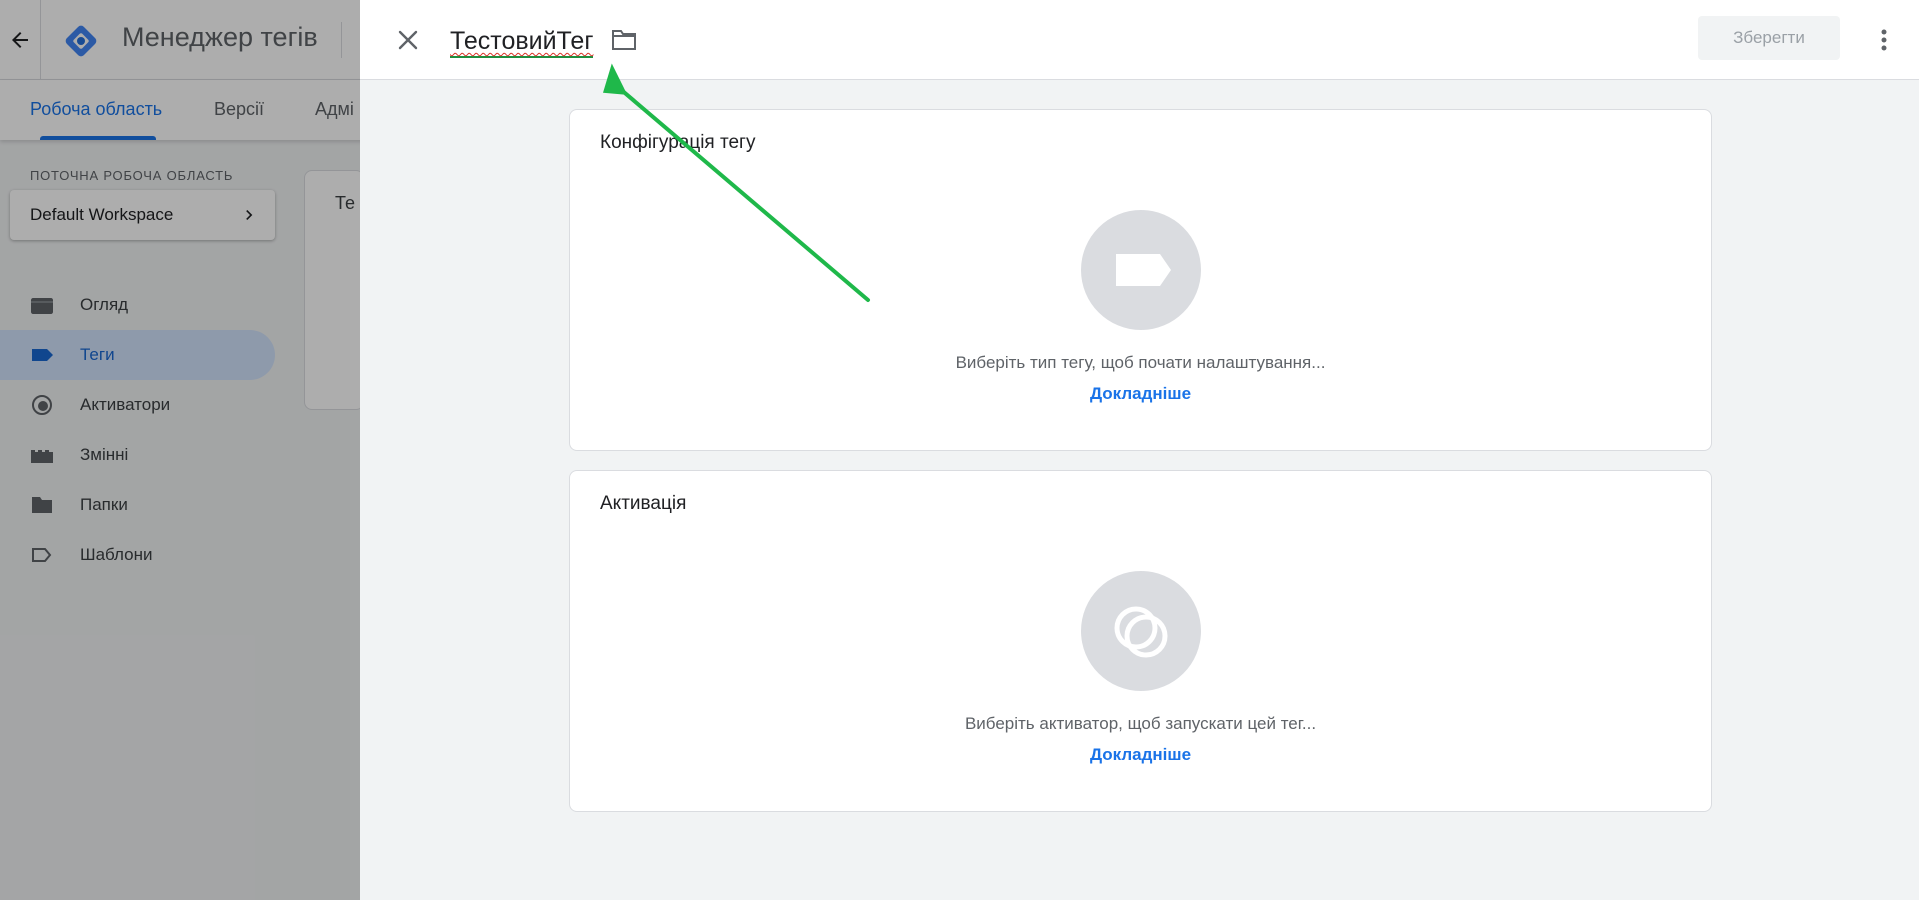 The width and height of the screenshot is (1919, 900). Describe the element at coordinates (1139, 40) in the screenshot. I see `panel-header: ТестовийТег Зберегти` at that location.